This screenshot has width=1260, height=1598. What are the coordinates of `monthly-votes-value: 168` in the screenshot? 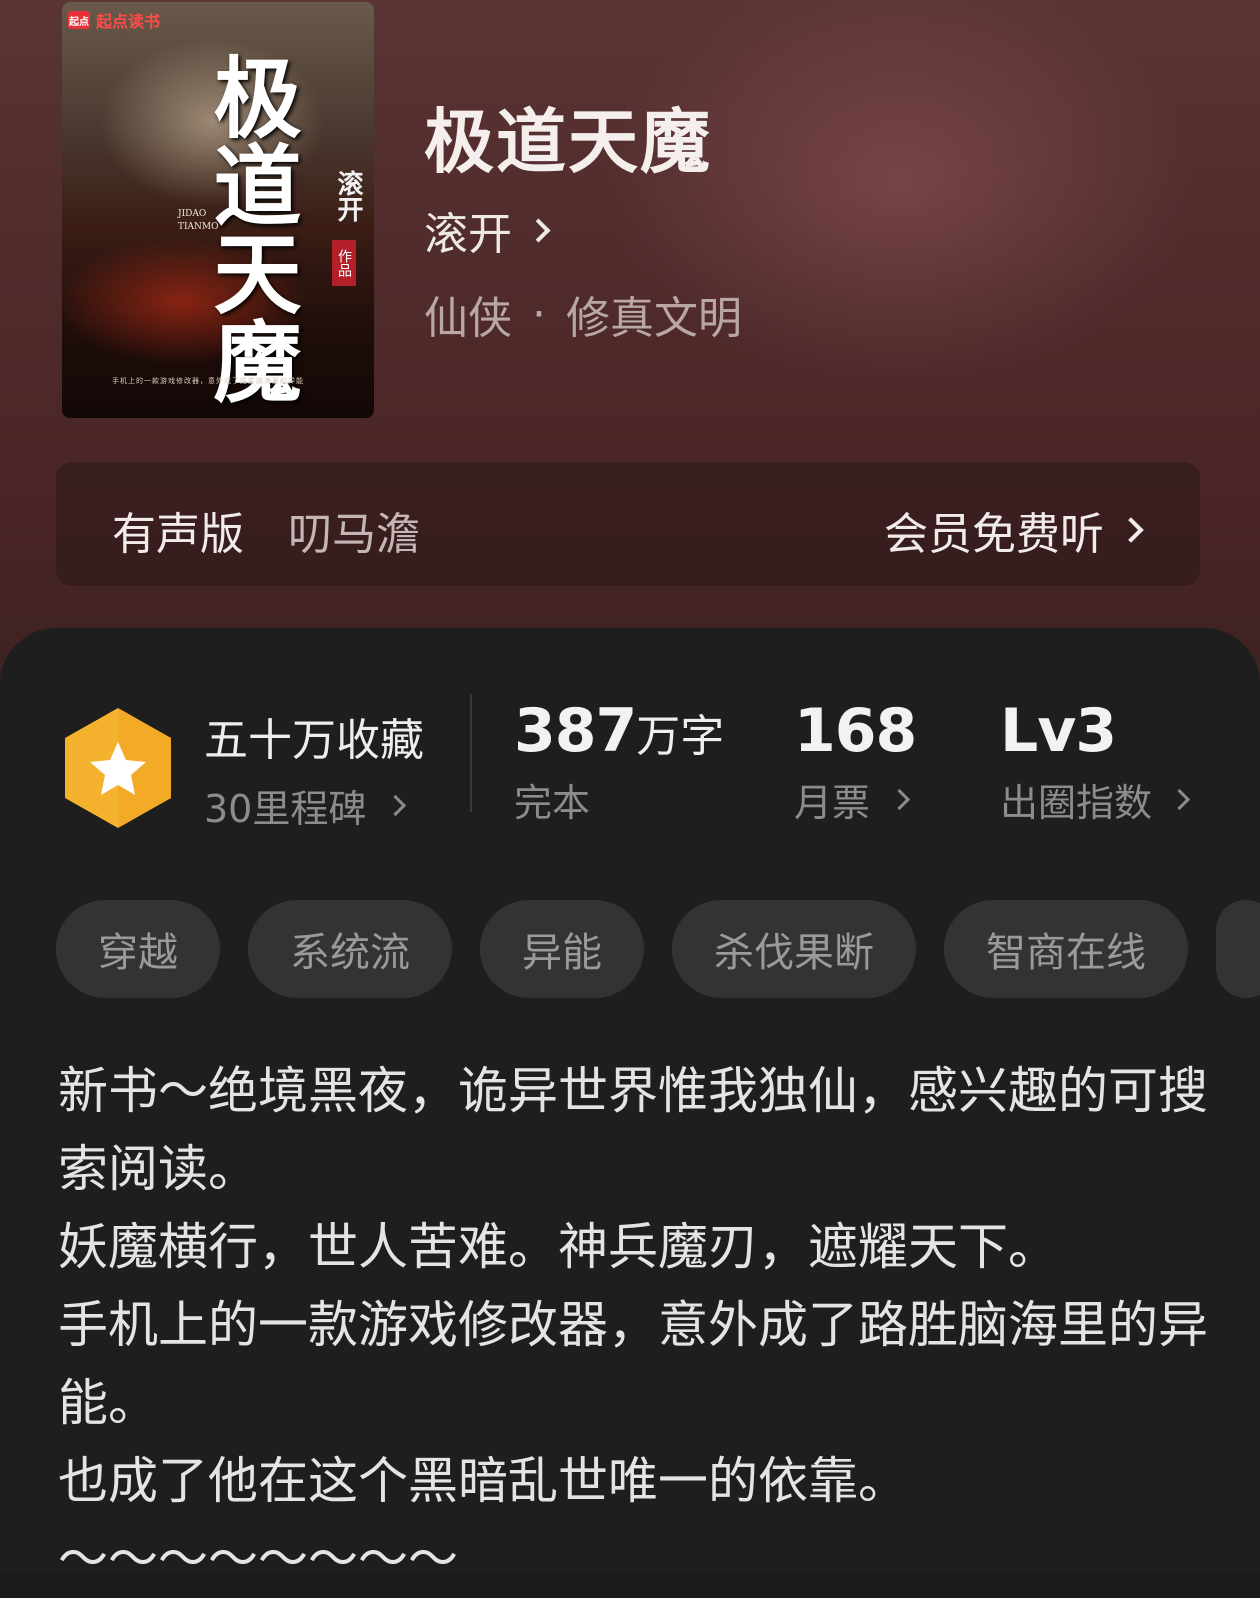 It's located at (855, 731).